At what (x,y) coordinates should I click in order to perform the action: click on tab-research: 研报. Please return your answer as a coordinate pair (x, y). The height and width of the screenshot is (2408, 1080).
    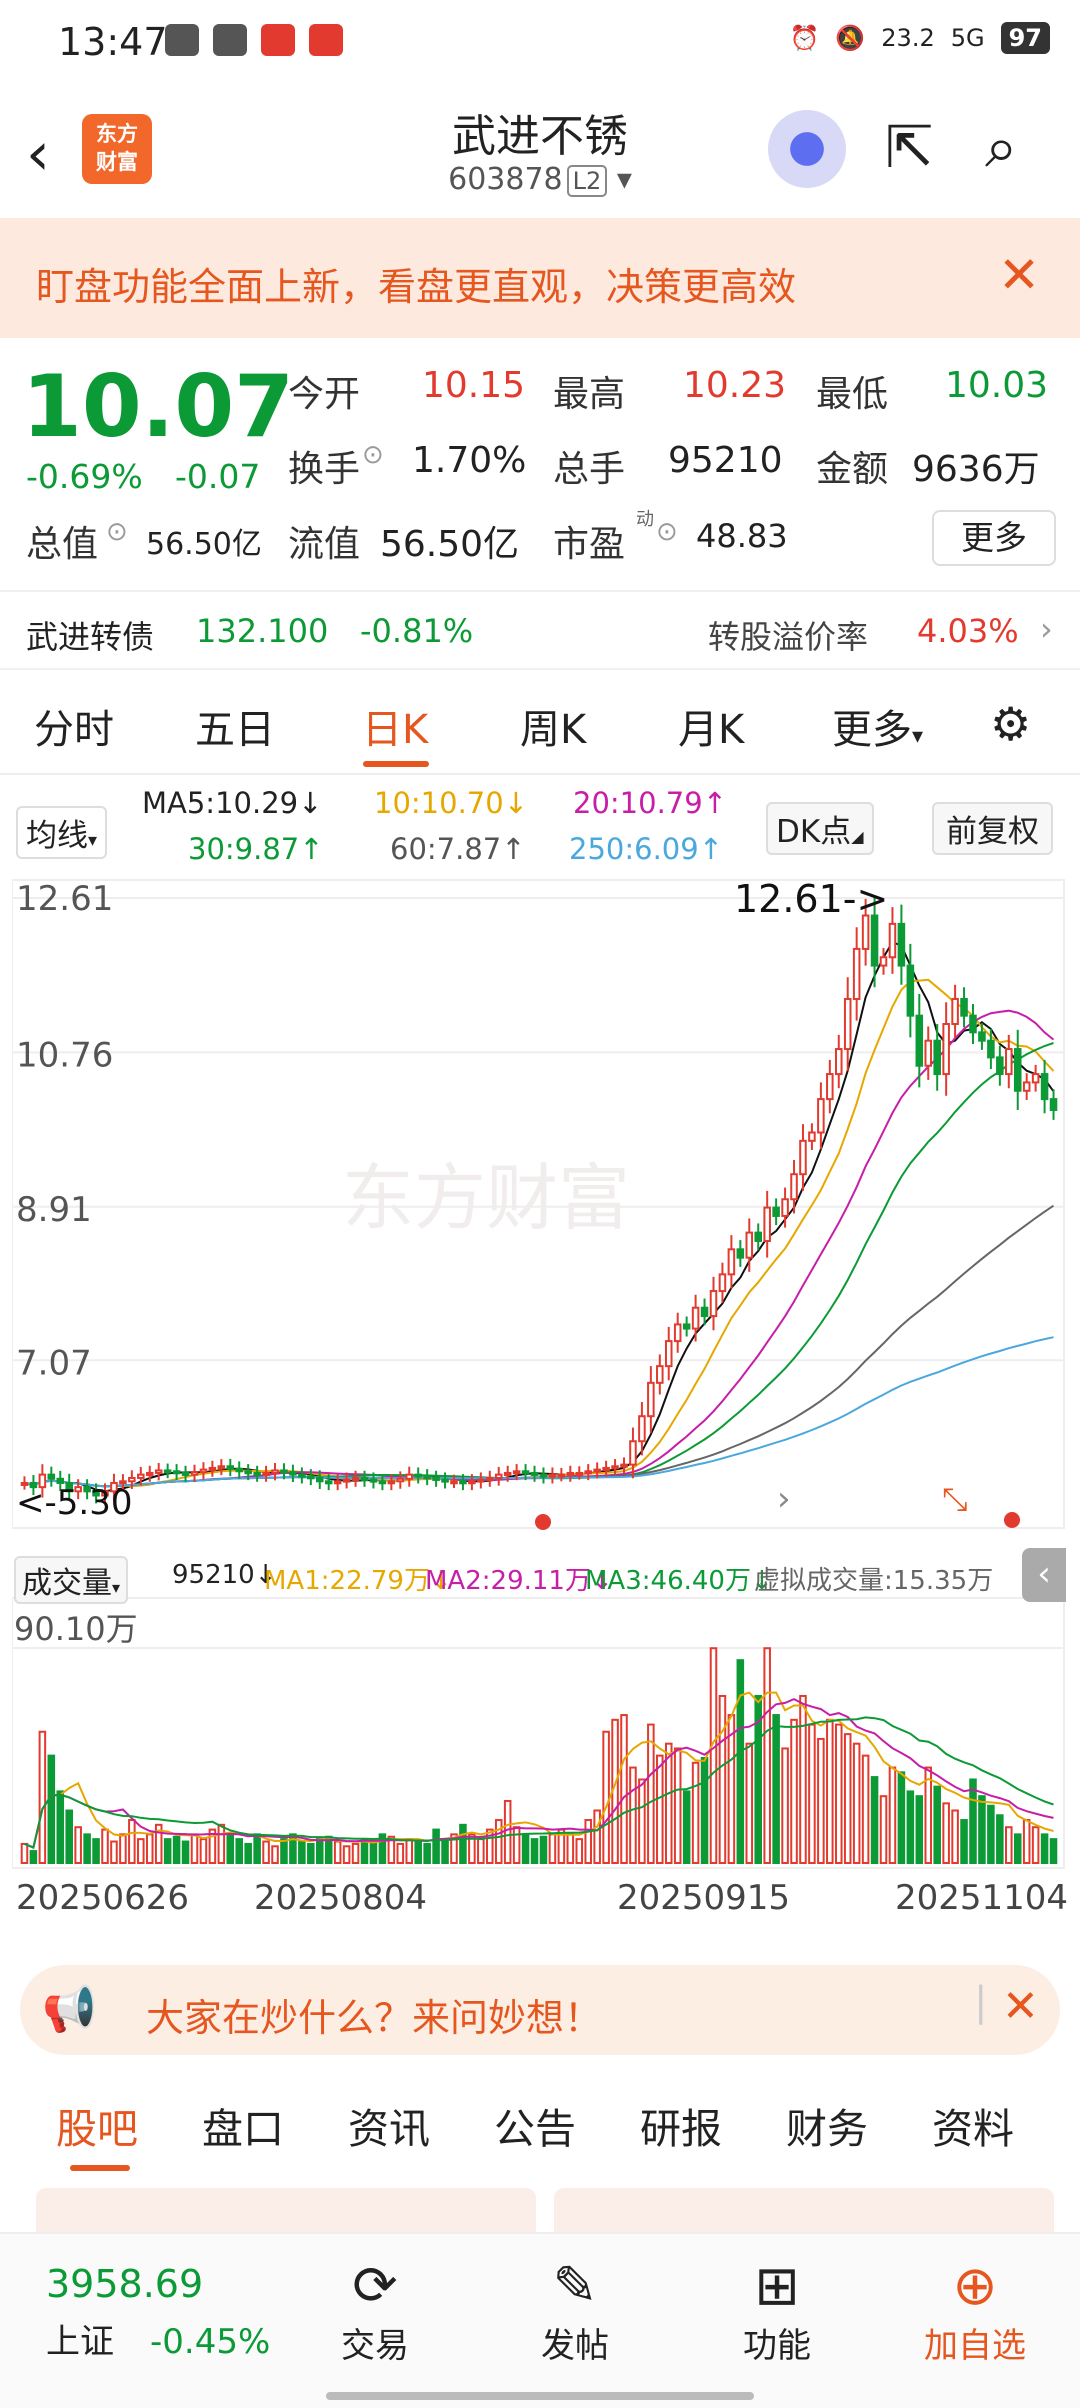
    Looking at the image, I should click on (681, 2125).